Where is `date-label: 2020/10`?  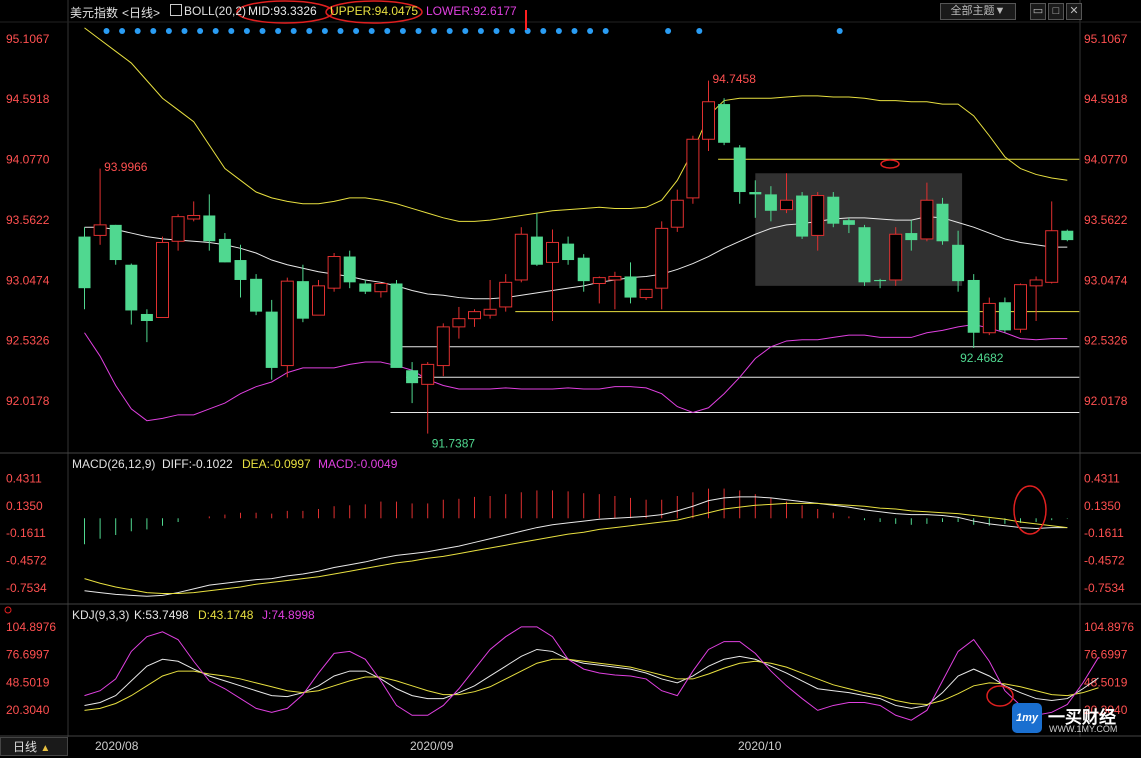
date-label: 2020/10 is located at coordinates (760, 746).